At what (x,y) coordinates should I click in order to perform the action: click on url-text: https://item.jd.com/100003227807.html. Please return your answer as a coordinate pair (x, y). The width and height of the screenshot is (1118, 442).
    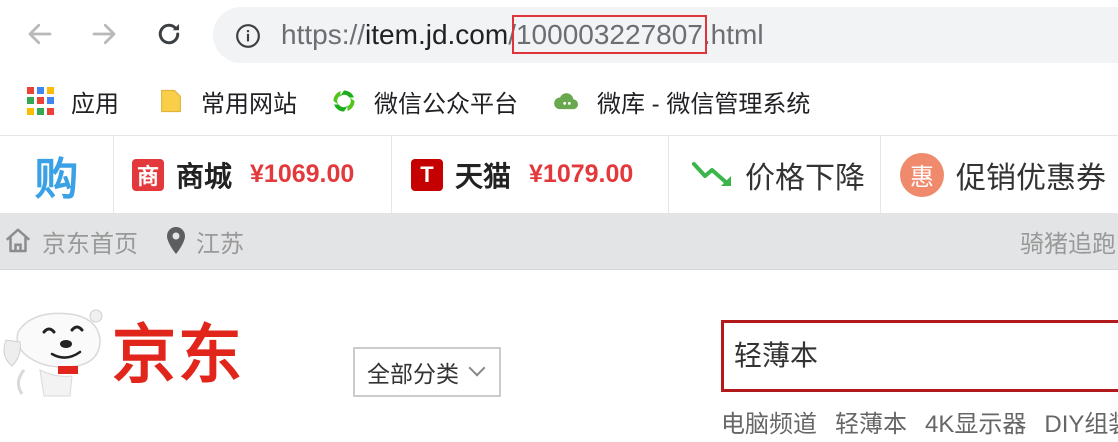
    Looking at the image, I should click on (522, 34).